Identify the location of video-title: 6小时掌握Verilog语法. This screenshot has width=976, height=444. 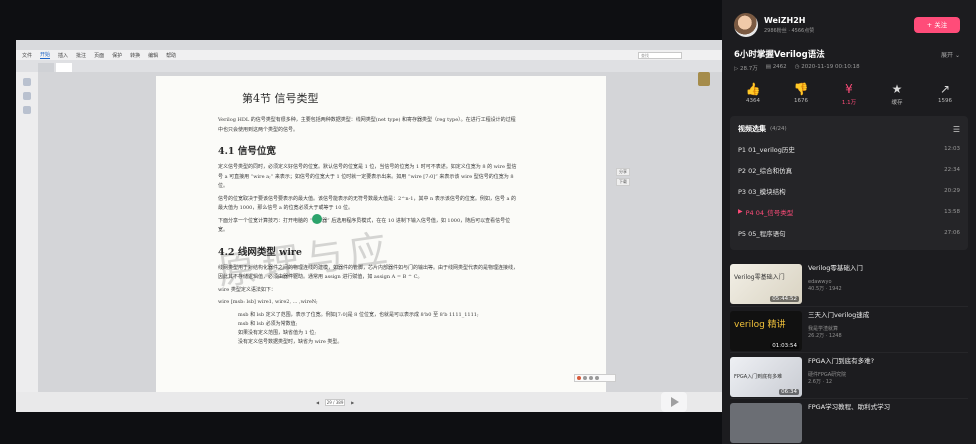
(779, 55).